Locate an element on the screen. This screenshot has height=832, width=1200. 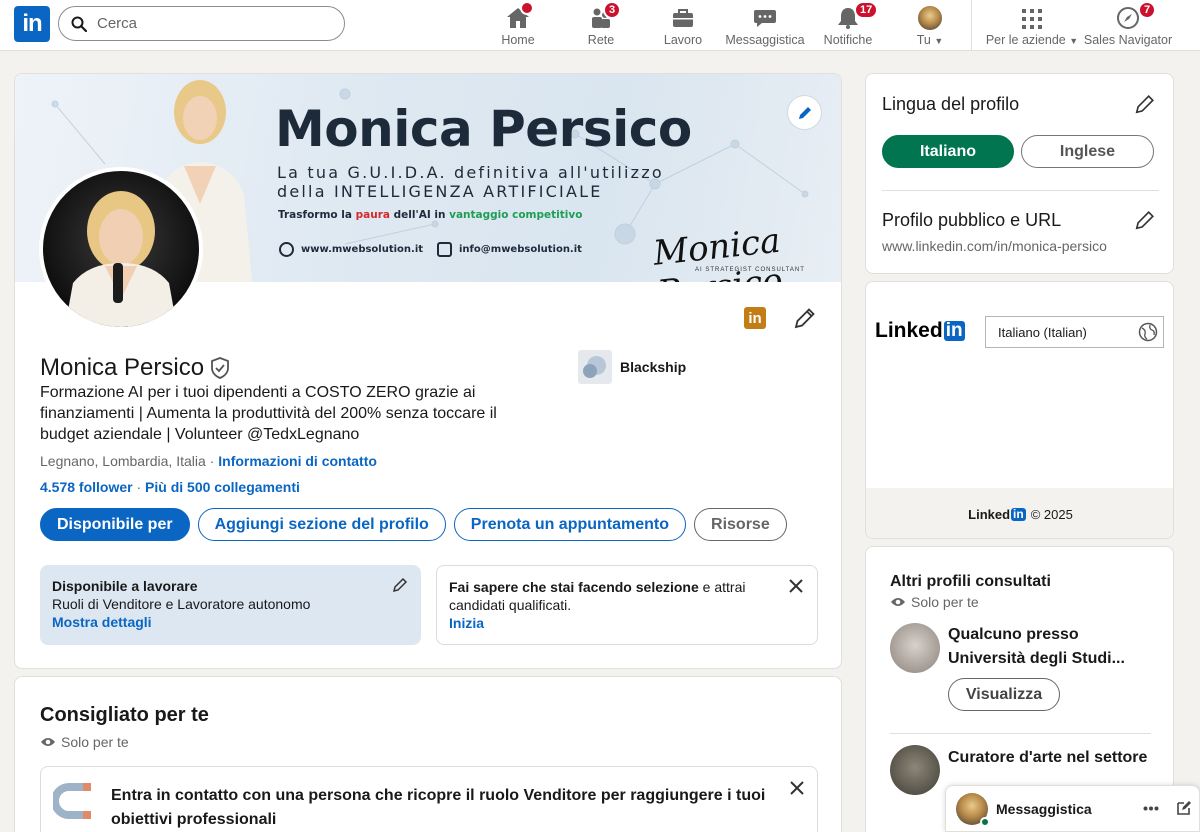
footer-copyright: © 2025 is located at coordinates (1051, 514).